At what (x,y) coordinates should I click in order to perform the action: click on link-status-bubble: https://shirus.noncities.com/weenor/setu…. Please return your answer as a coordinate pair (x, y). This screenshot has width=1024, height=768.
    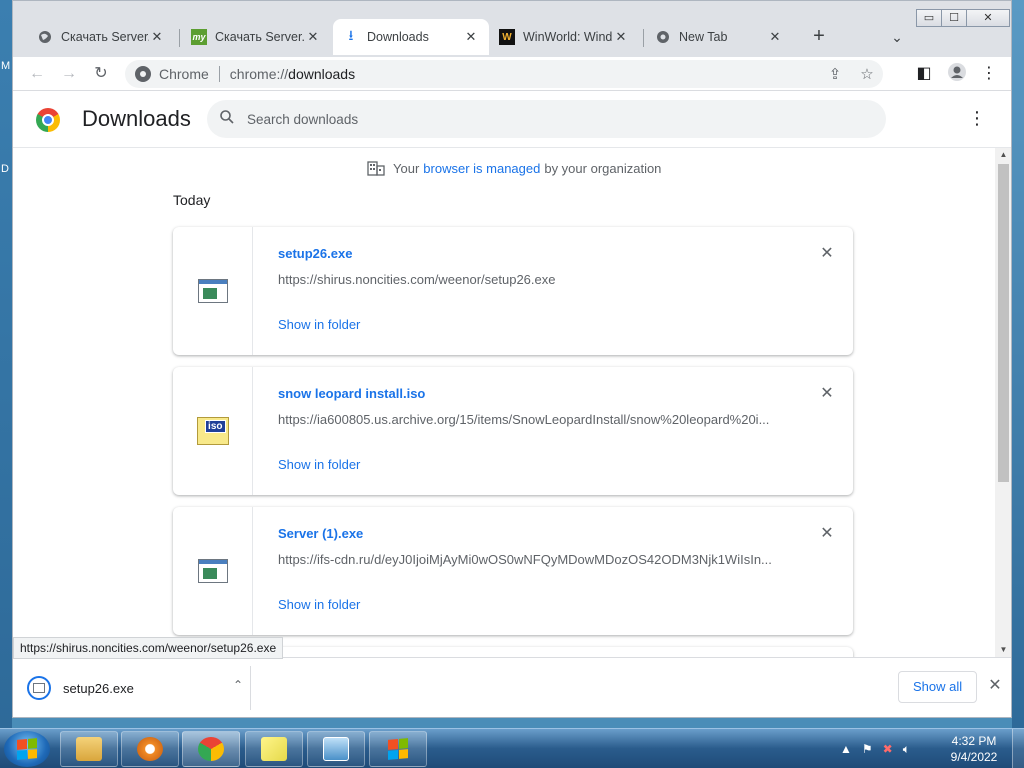
    Looking at the image, I should click on (148, 648).